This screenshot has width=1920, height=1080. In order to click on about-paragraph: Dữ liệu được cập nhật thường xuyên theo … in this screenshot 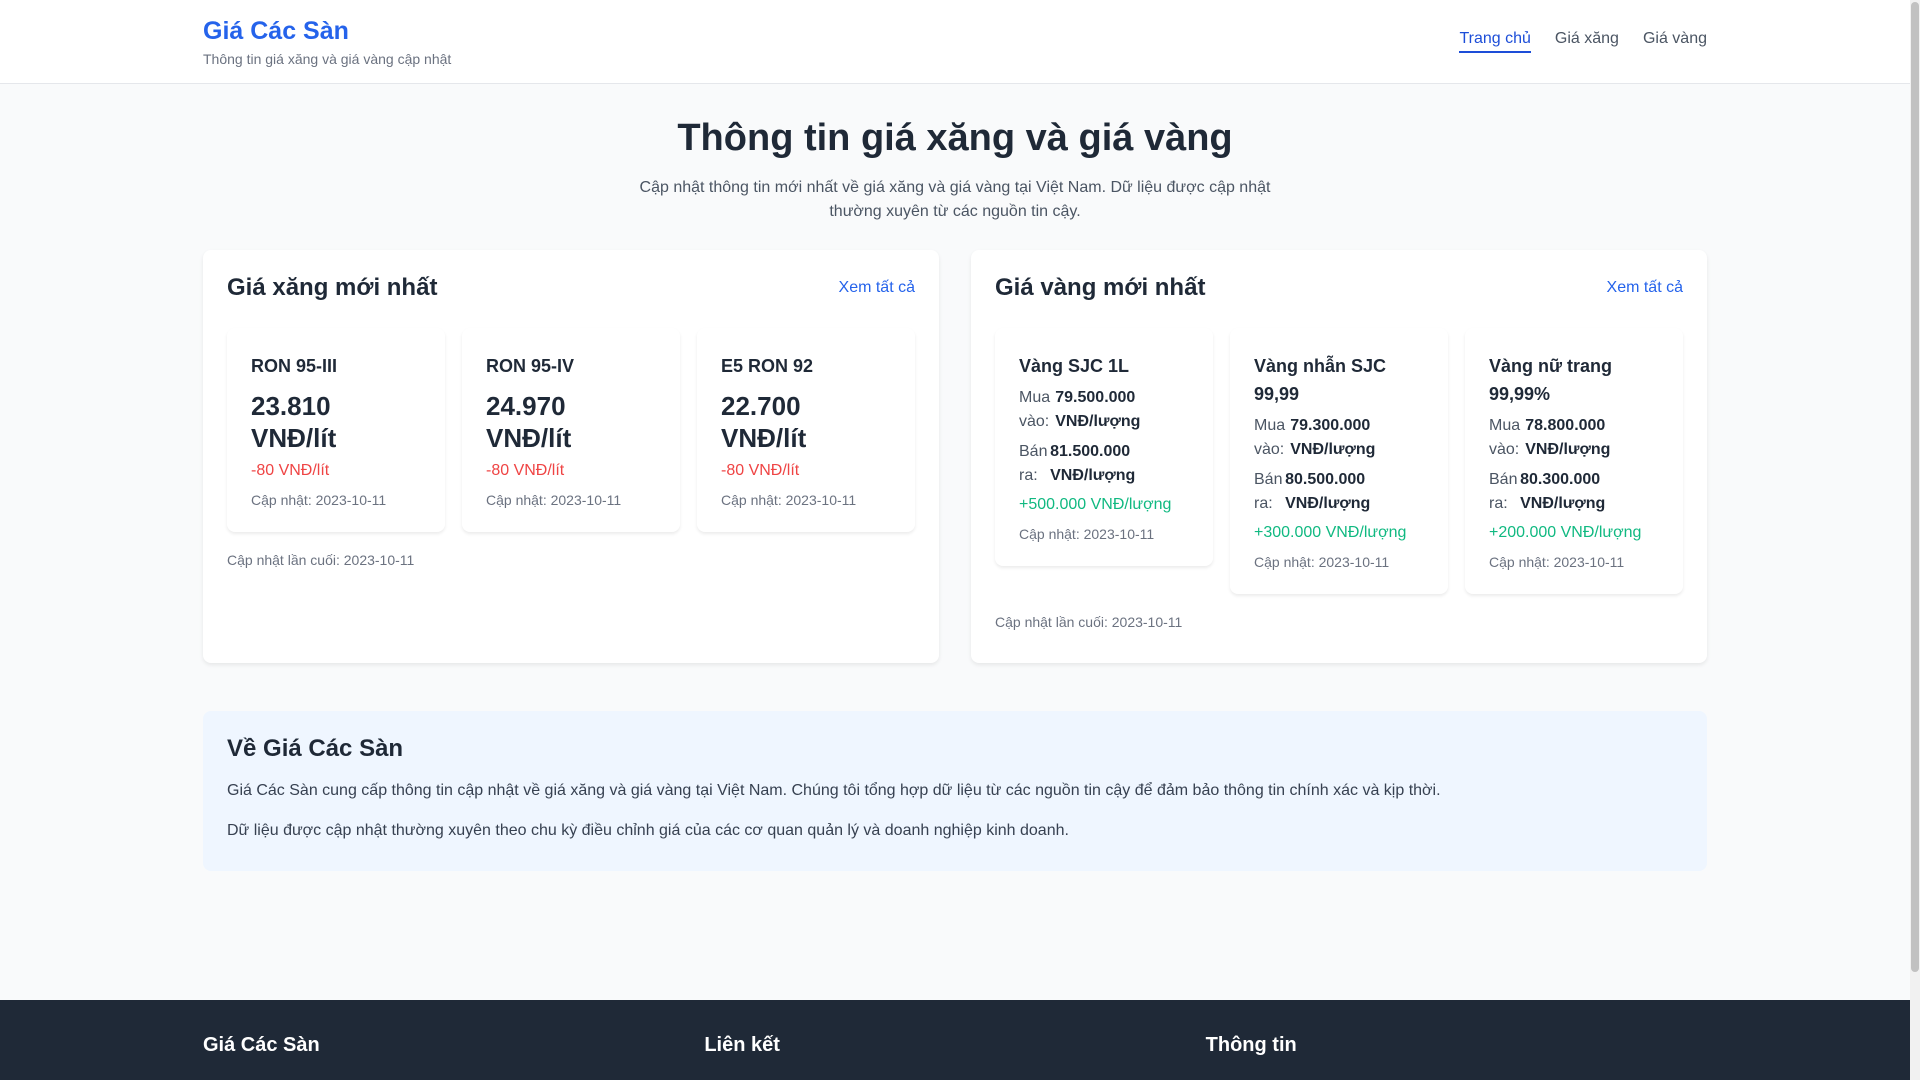, I will do `click(648, 830)`.